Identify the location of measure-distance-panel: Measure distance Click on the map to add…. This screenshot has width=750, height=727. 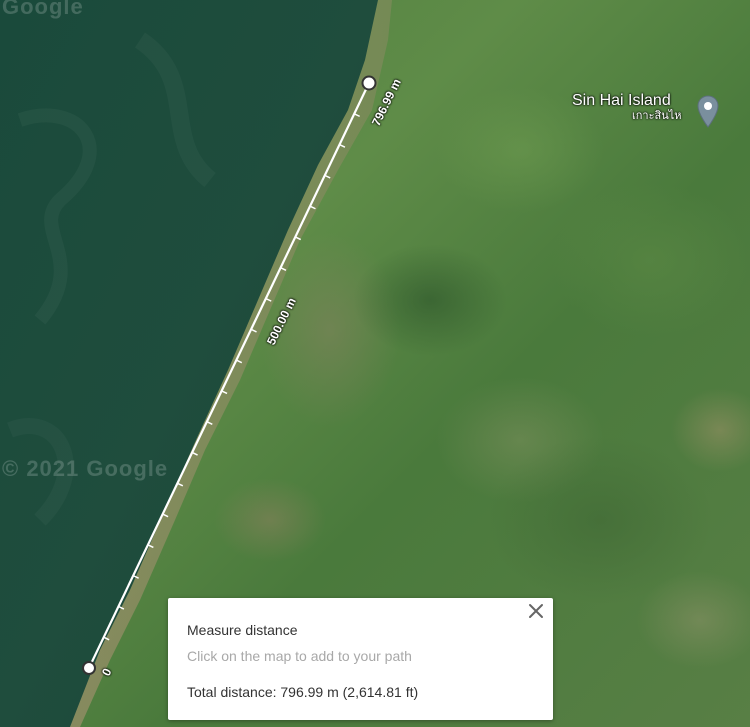
(360, 659).